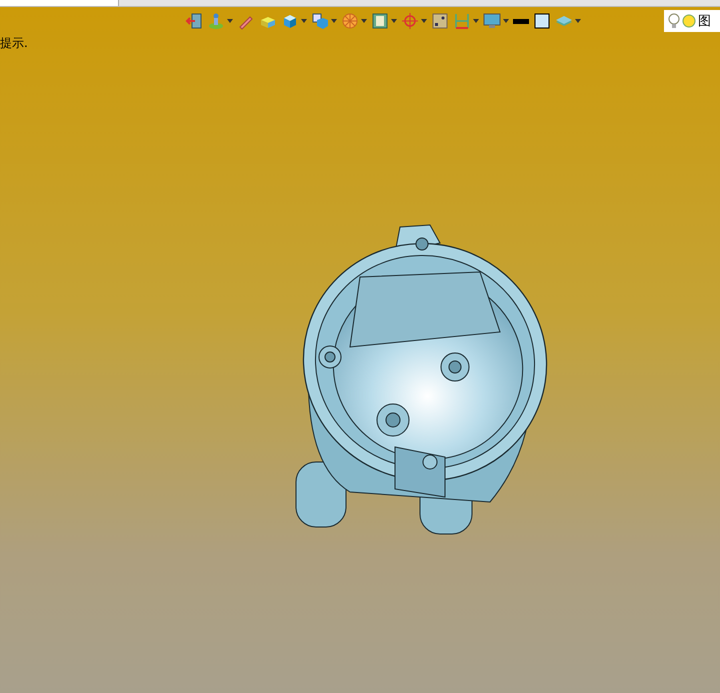 This screenshot has width=720, height=693. I want to click on crosshair-icon, so click(410, 21).